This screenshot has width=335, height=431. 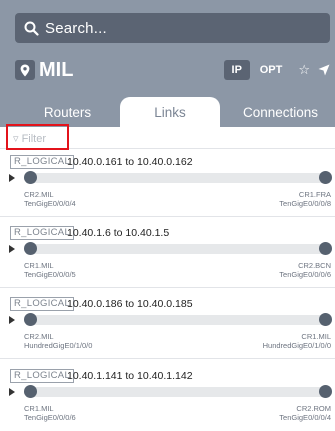 What do you see at coordinates (314, 194) in the screenshot?
I see `node-b-router: CR1.FRA` at bounding box center [314, 194].